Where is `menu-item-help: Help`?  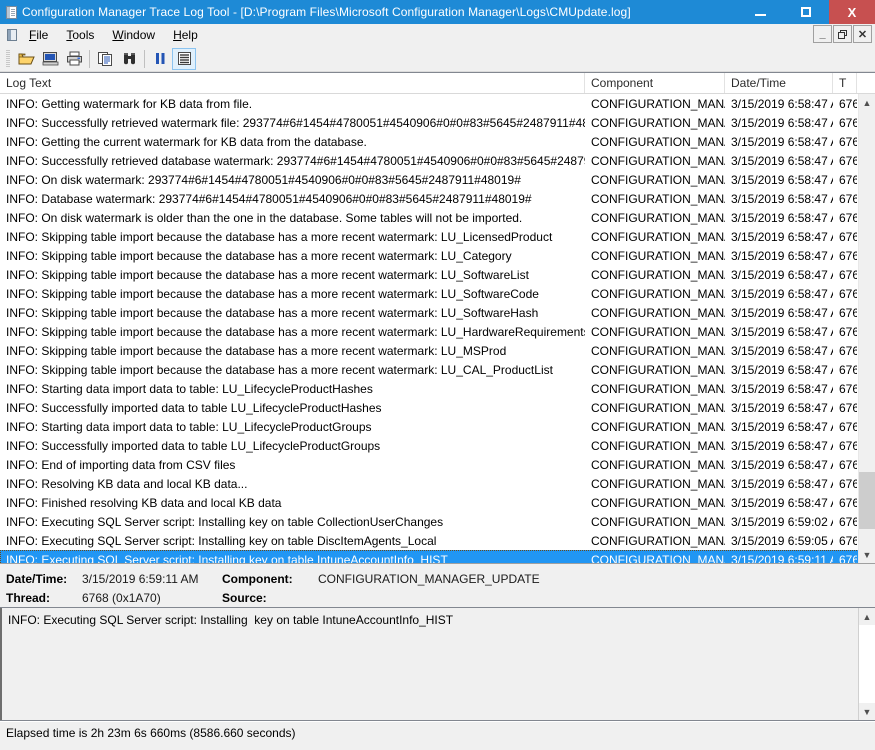 menu-item-help: Help is located at coordinates (185, 35).